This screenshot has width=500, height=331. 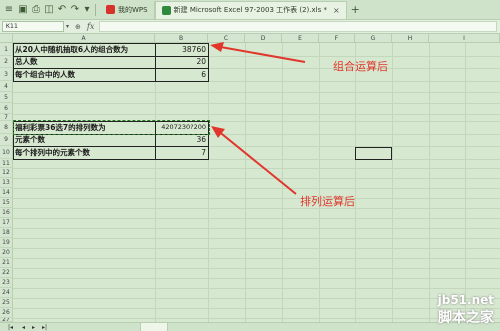 I want to click on zoom-icon: ⊕, so click(x=78, y=27).